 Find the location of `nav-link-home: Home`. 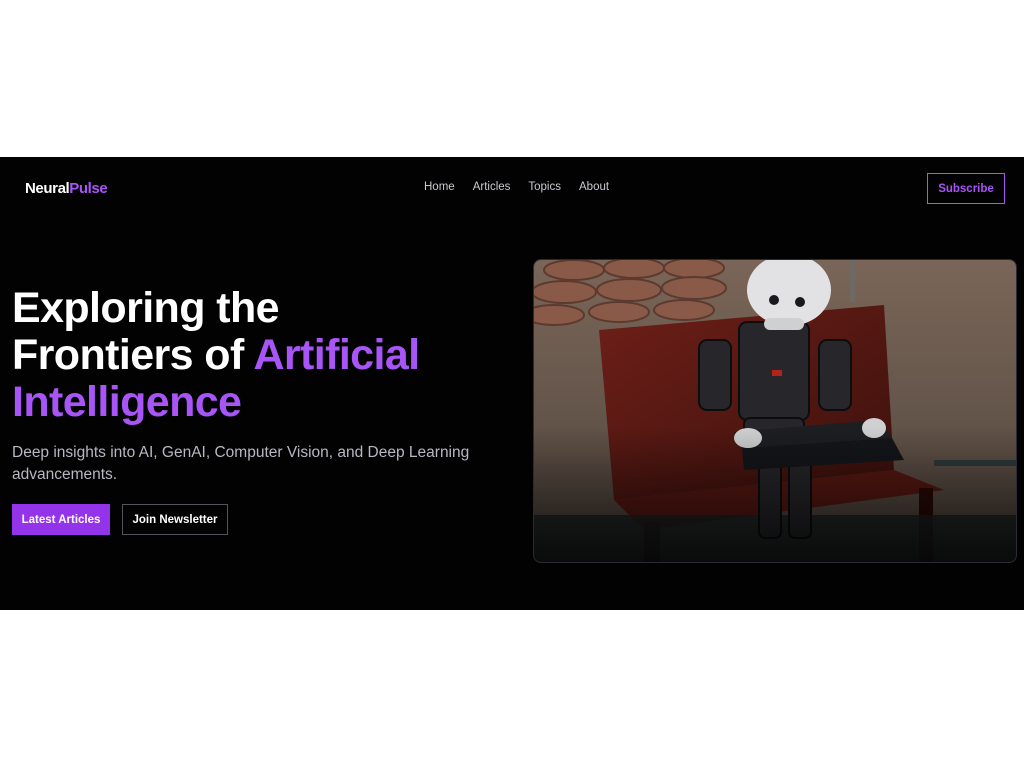

nav-link-home: Home is located at coordinates (439, 187).